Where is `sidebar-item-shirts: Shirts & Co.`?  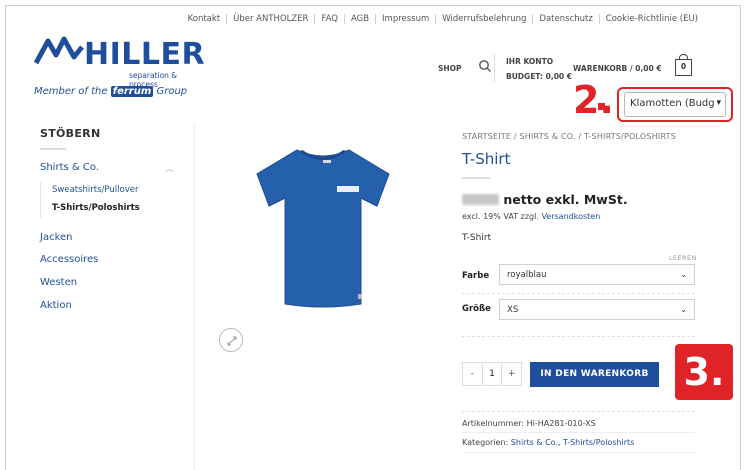 sidebar-item-shirts: Shirts & Co. is located at coordinates (69, 167).